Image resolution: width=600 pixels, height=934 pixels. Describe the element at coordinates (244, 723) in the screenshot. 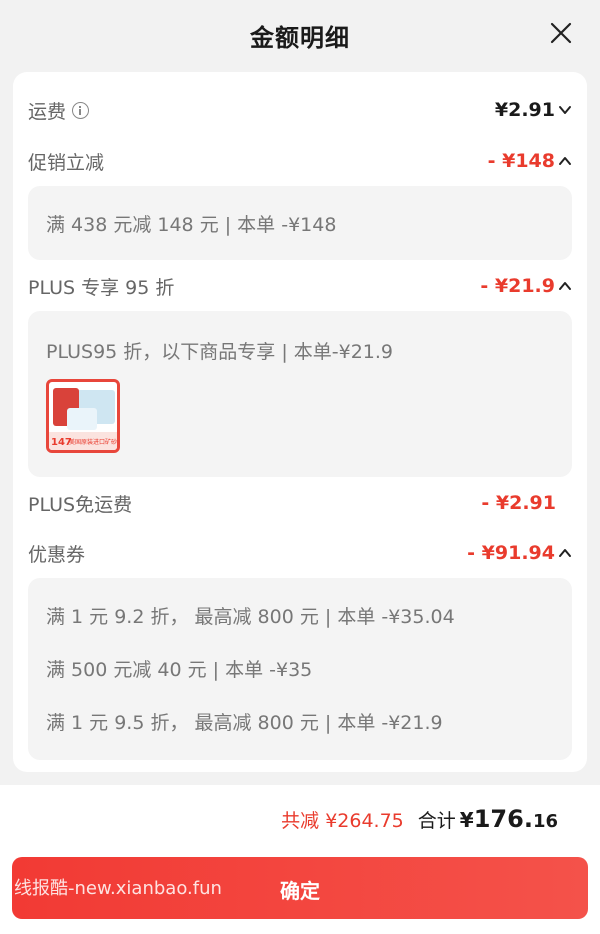

I see `coupon-detail-line: 满 1 元 9.5 折， 最高减 800 元 | 本单 -¥21.9` at that location.